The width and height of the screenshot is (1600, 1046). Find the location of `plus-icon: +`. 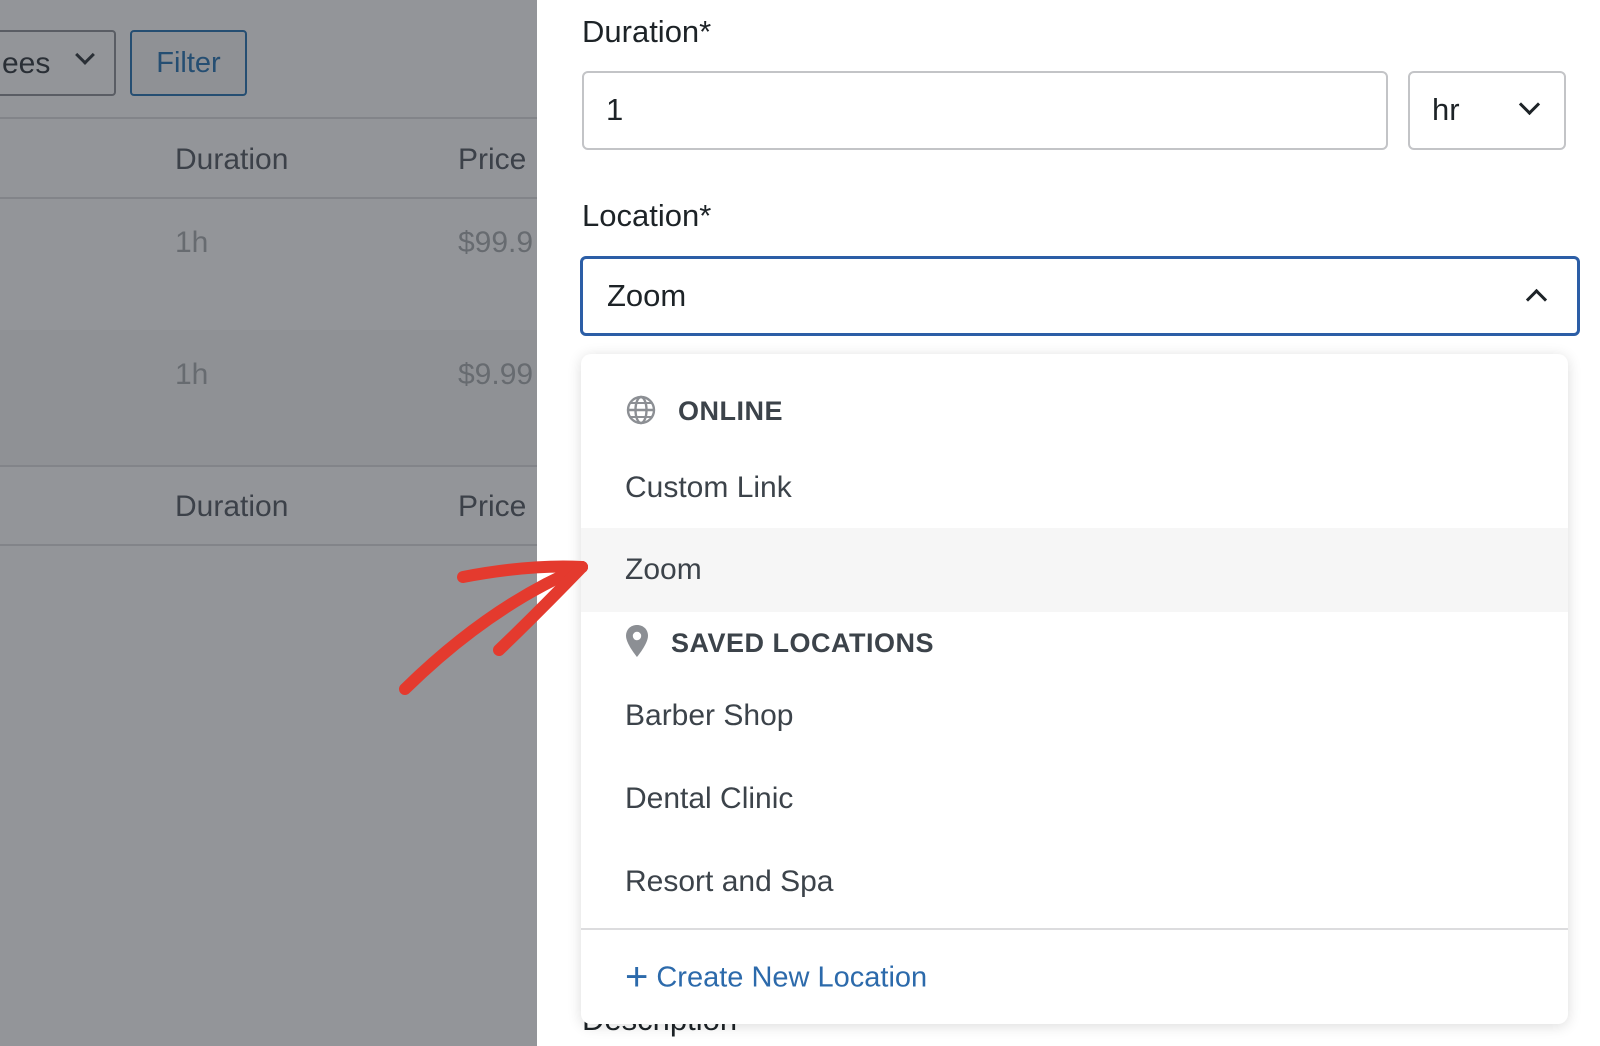

plus-icon: + is located at coordinates (637, 977).